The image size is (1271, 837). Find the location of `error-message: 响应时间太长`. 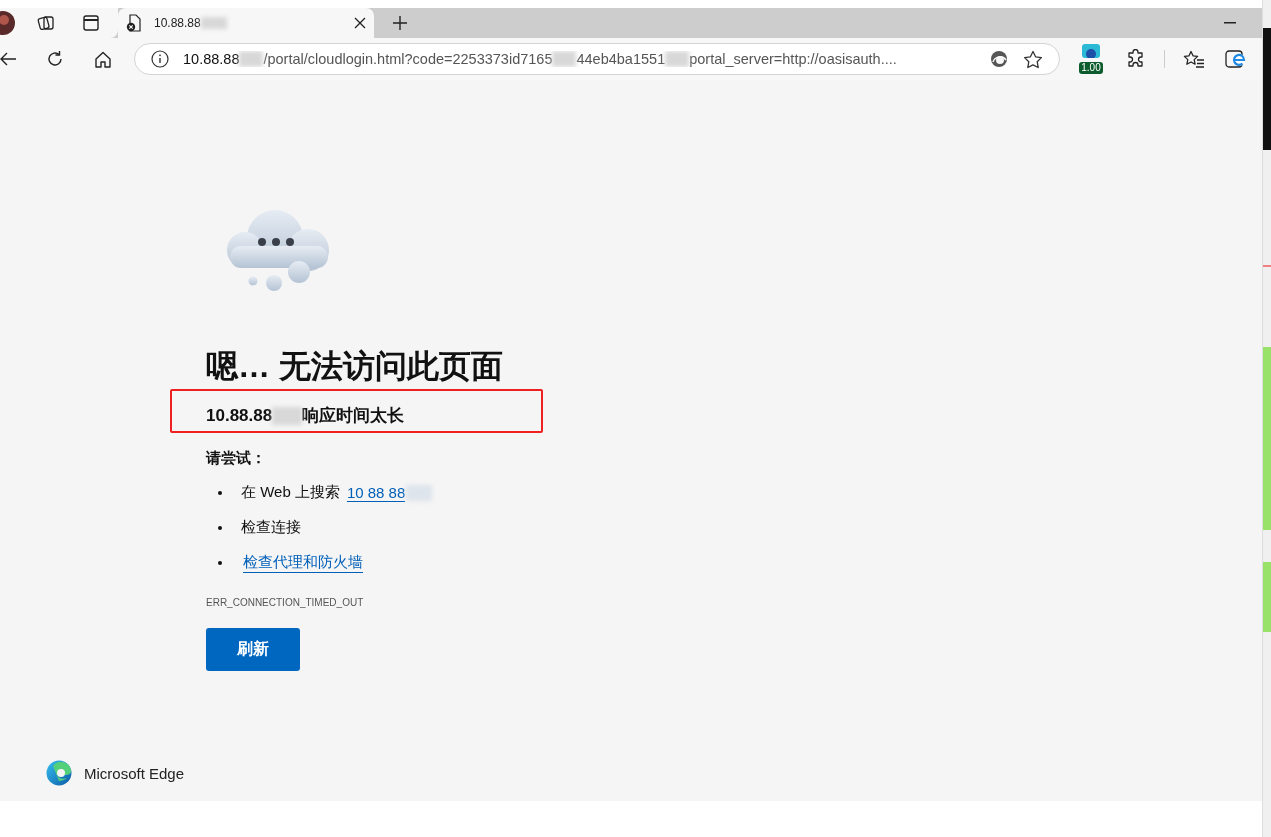

error-message: 响应时间太长 is located at coordinates (353, 416).